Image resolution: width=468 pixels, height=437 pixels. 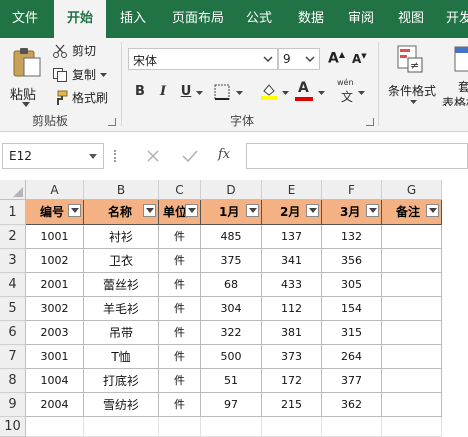 I want to click on table-cell: 羊毛衫, so click(x=121, y=309).